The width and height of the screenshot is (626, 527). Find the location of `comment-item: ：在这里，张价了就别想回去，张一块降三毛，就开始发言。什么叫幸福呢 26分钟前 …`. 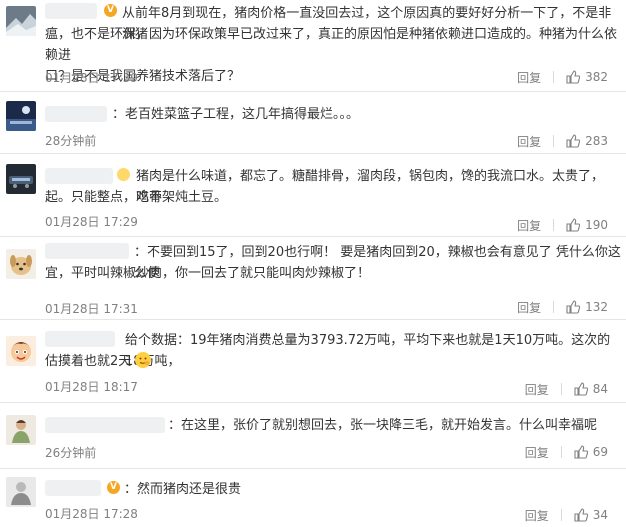

comment-item: ：在这里，张价了就别想回去，张一块降三毛，就开始发言。什么叫幸福呢 26分钟前 … is located at coordinates (313, 436).